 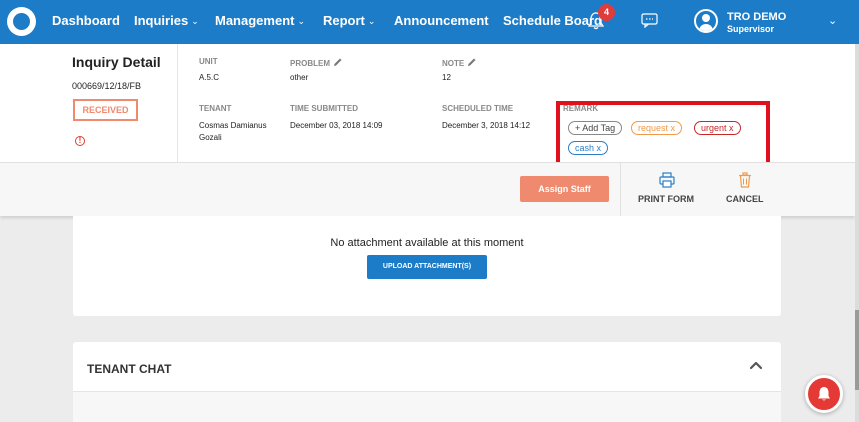 What do you see at coordinates (756, 365) in the screenshot?
I see `chevron-up-icon` at bounding box center [756, 365].